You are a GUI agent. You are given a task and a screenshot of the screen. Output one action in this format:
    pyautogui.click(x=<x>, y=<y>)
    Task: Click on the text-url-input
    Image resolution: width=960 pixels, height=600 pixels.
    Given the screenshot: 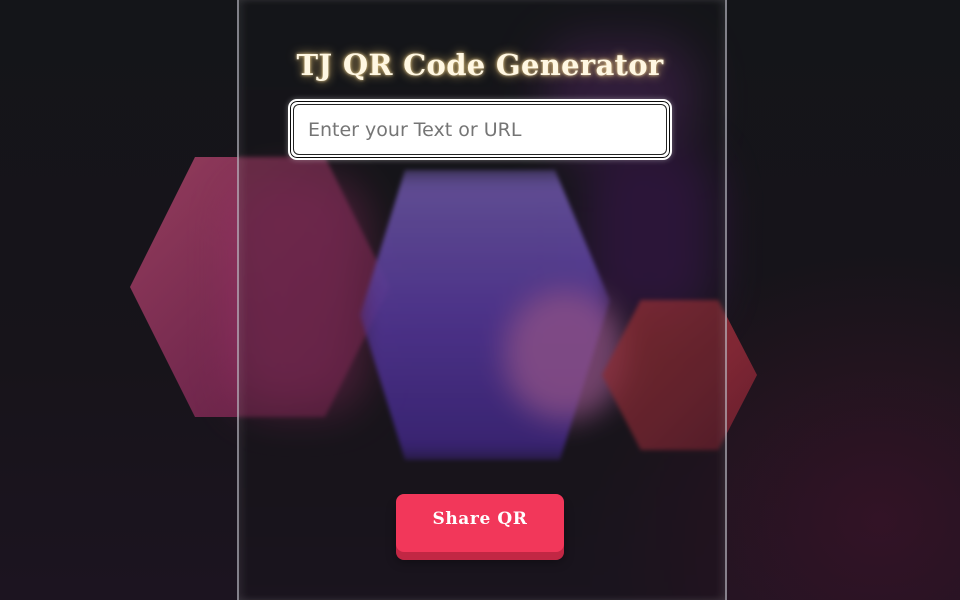 What is the action you would take?
    pyautogui.click(x=480, y=129)
    